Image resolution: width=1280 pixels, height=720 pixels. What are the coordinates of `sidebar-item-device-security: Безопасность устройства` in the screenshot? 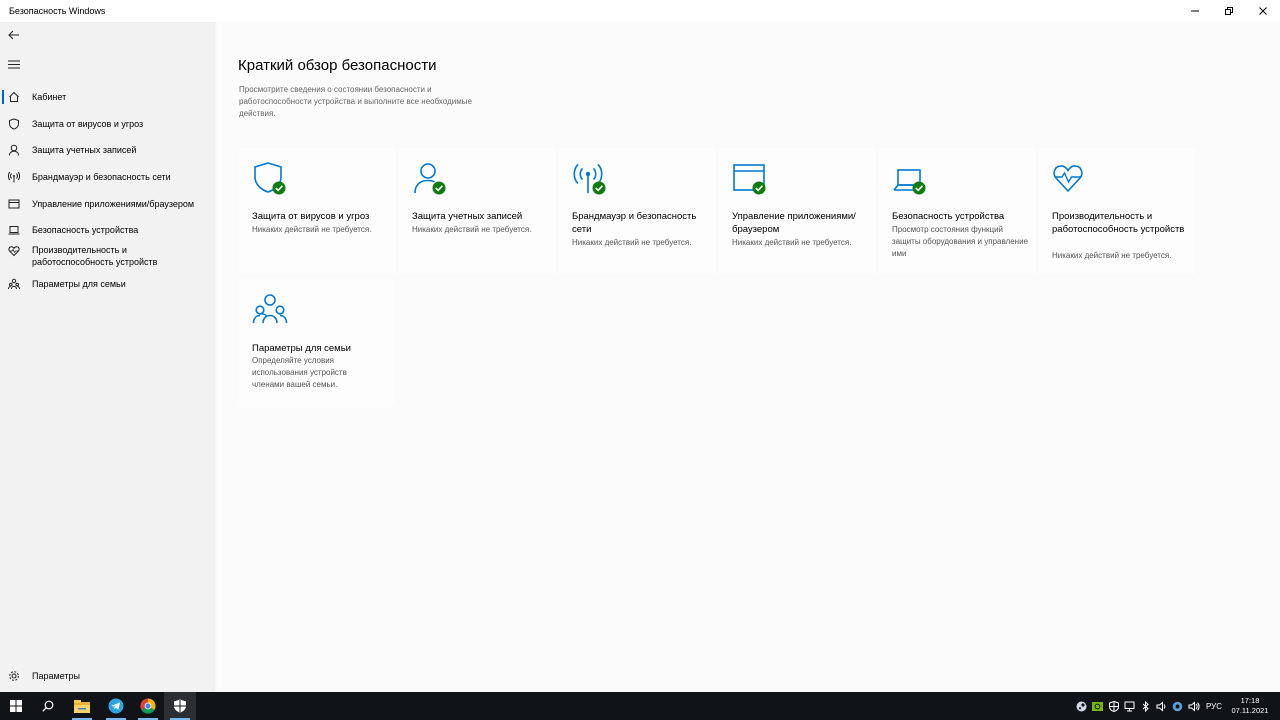 It's located at (106, 230).